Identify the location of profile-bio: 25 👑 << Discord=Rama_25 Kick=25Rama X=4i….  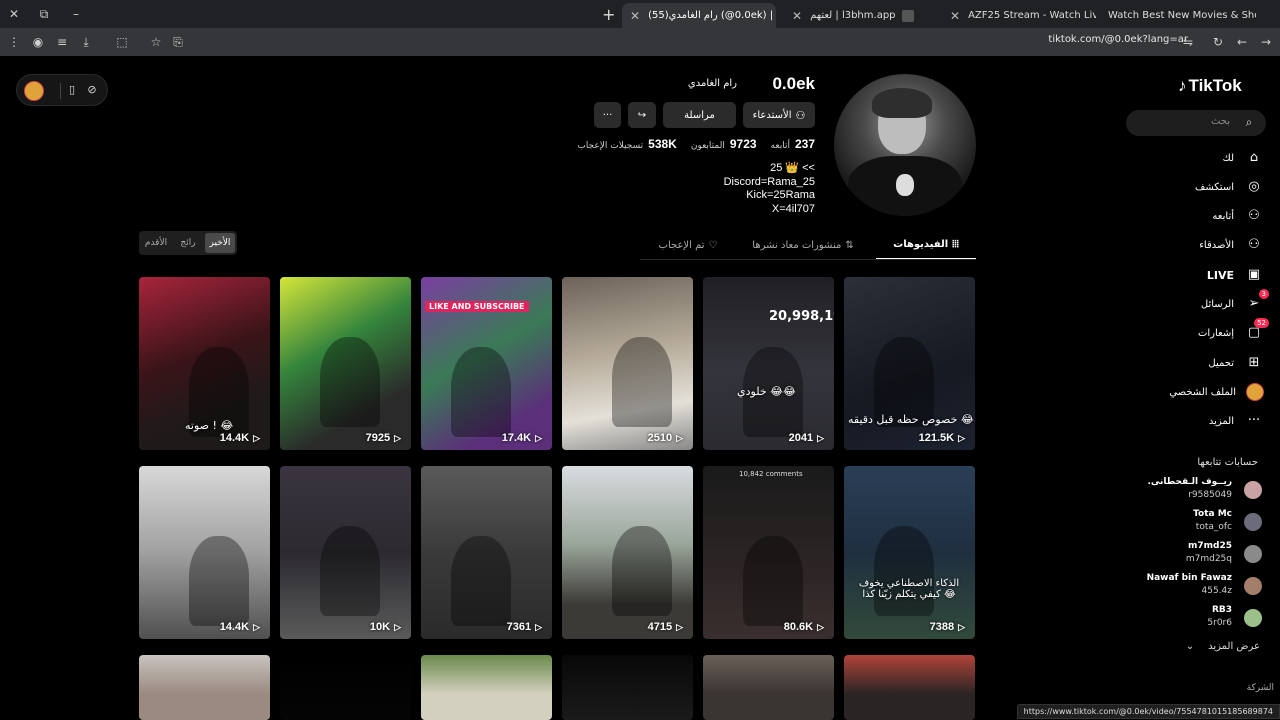
(769, 189).